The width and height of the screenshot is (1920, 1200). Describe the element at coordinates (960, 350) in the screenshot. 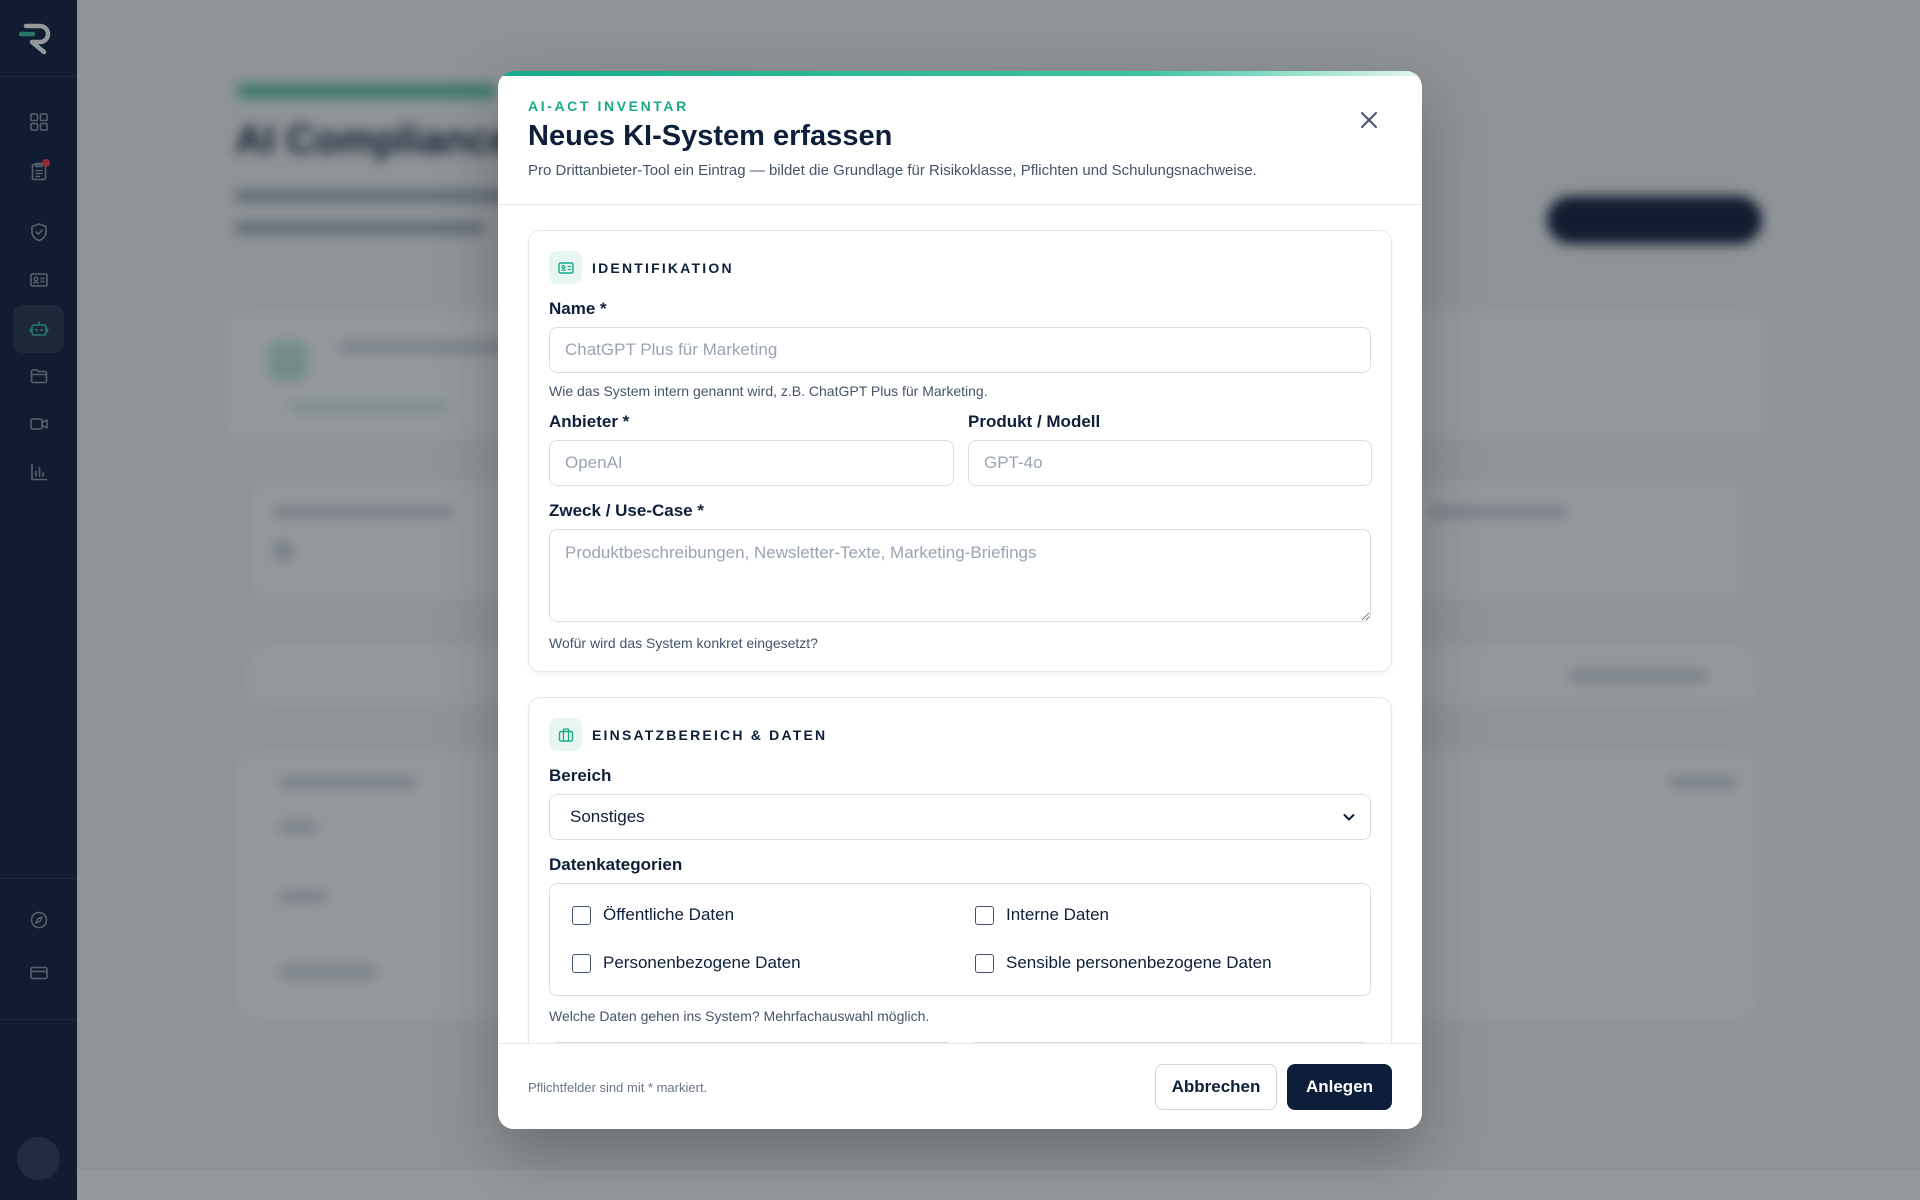

I see `name-input` at that location.